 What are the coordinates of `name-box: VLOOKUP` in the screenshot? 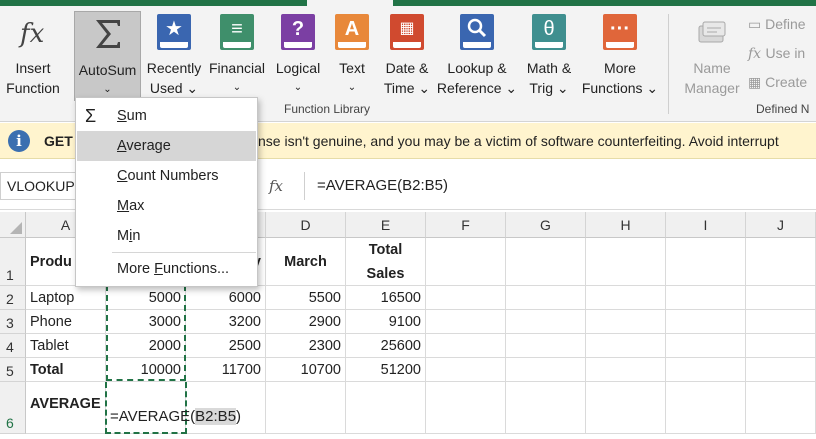 It's located at (39, 186).